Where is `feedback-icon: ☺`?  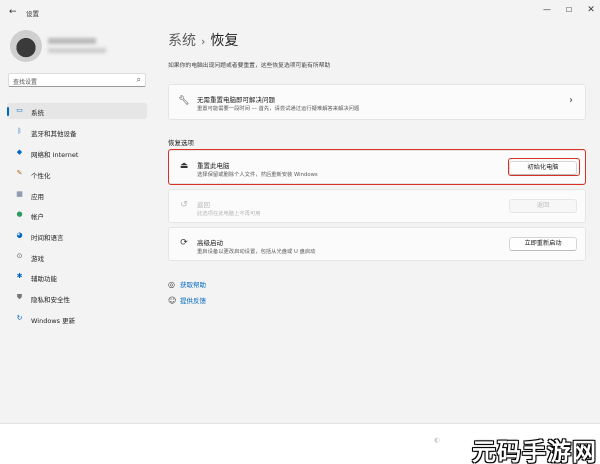
feedback-icon: ☺ is located at coordinates (172, 300).